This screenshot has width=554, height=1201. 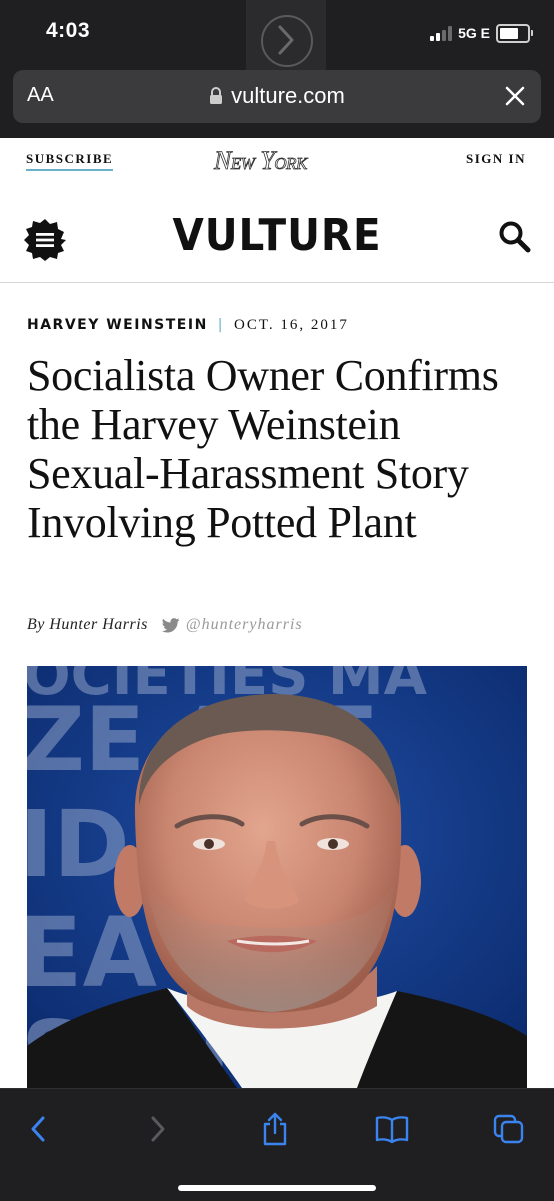 I want to click on author-name: By Hunter Harris, so click(x=87, y=625).